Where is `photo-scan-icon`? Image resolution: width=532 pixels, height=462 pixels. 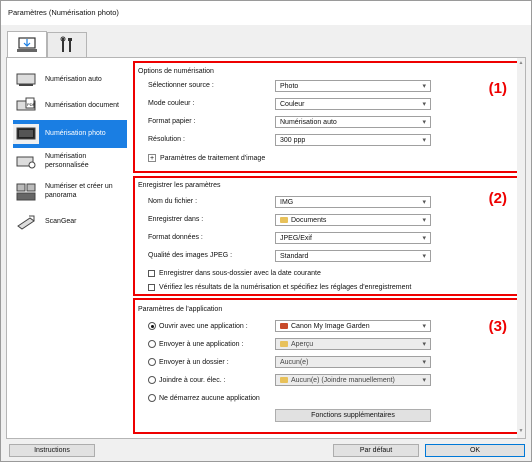 photo-scan-icon is located at coordinates (26, 134).